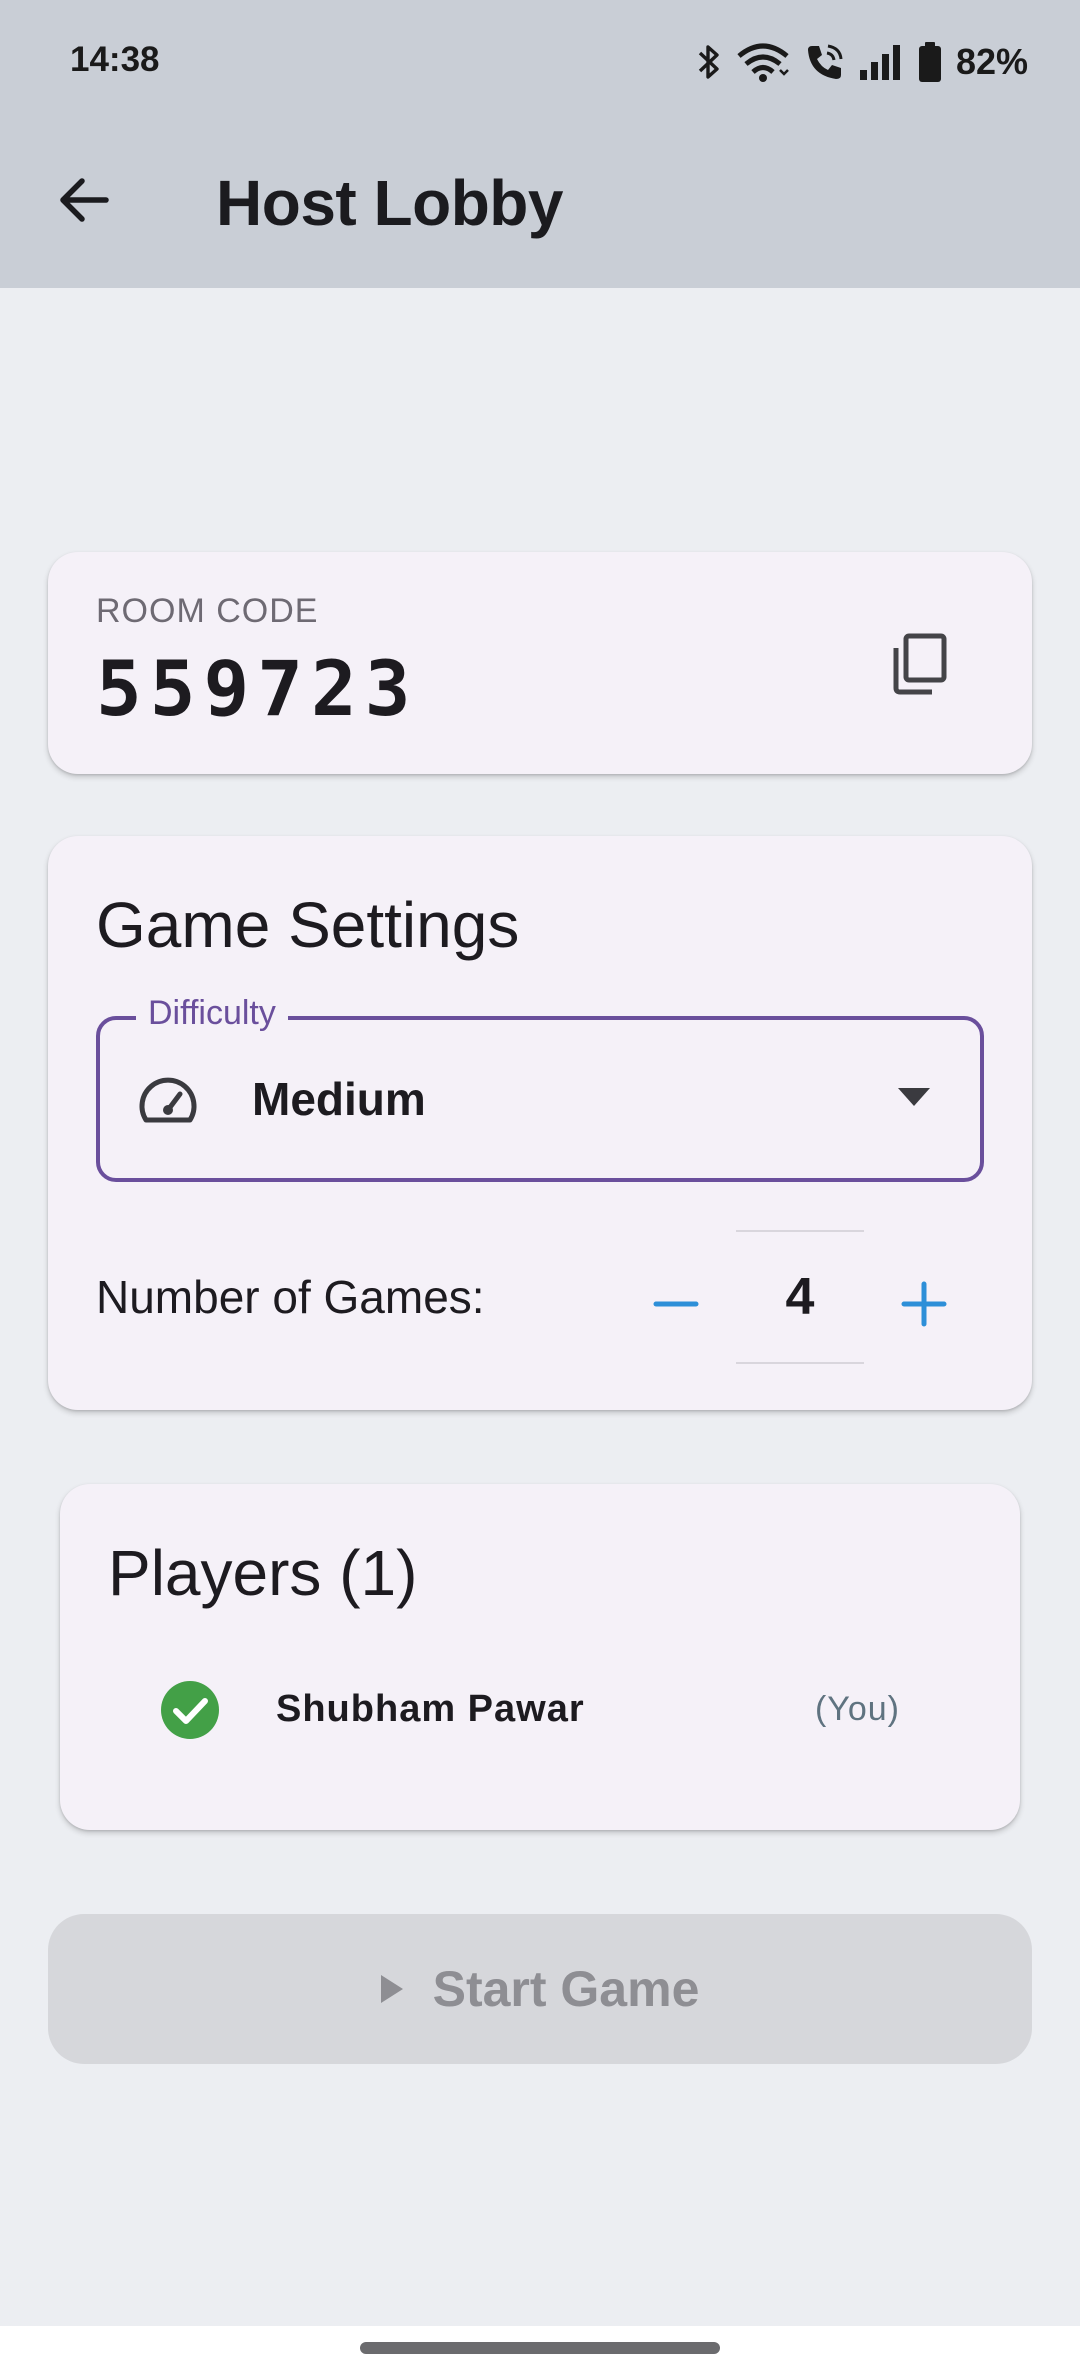 The width and height of the screenshot is (1080, 2376). Describe the element at coordinates (257, 688) in the screenshot. I see `room-code-value: 559723` at that location.